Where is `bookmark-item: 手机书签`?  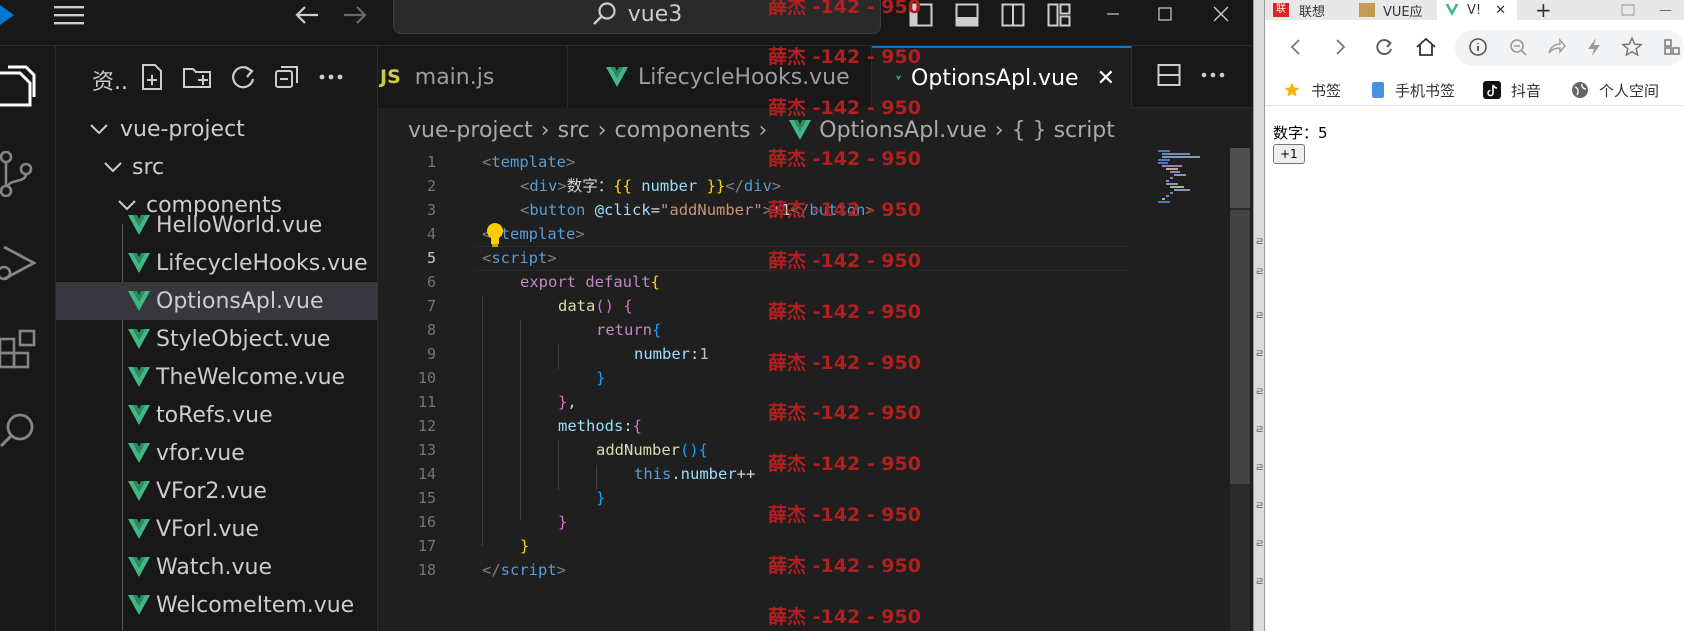 bookmark-item: 手机书签 is located at coordinates (1413, 90).